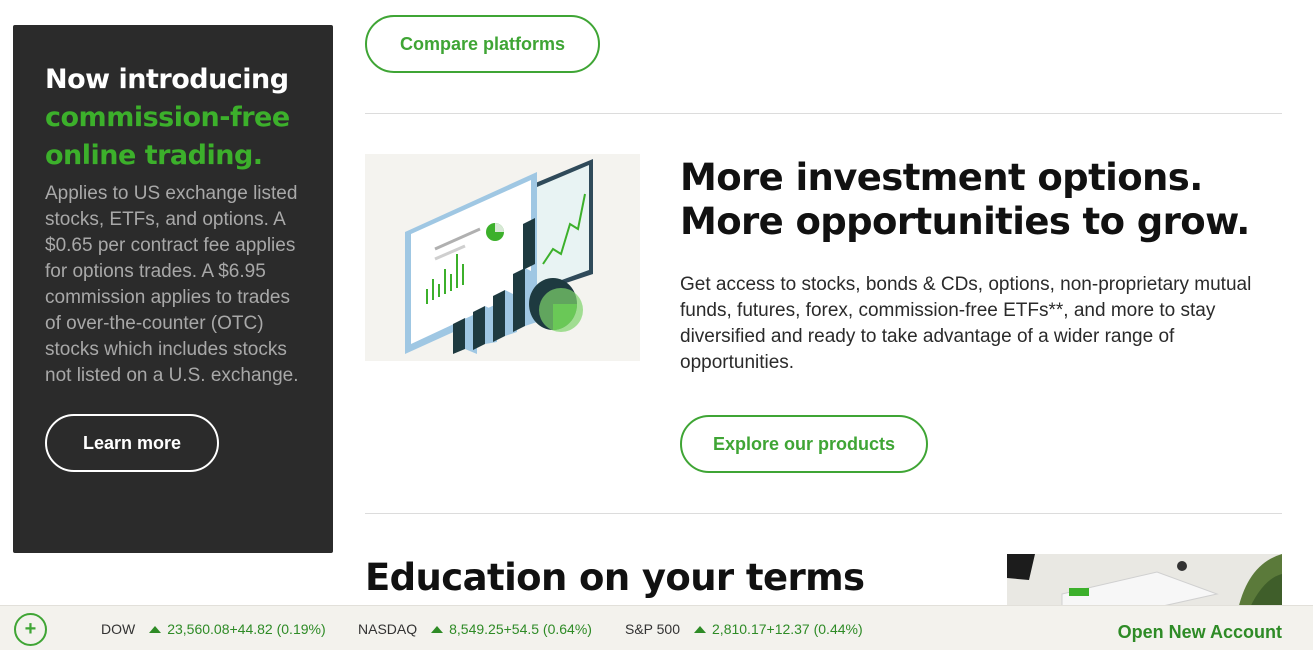 Image resolution: width=1313 pixels, height=650 pixels. What do you see at coordinates (154, 155) in the screenshot?
I see `promo-title-green2: online trading.` at bounding box center [154, 155].